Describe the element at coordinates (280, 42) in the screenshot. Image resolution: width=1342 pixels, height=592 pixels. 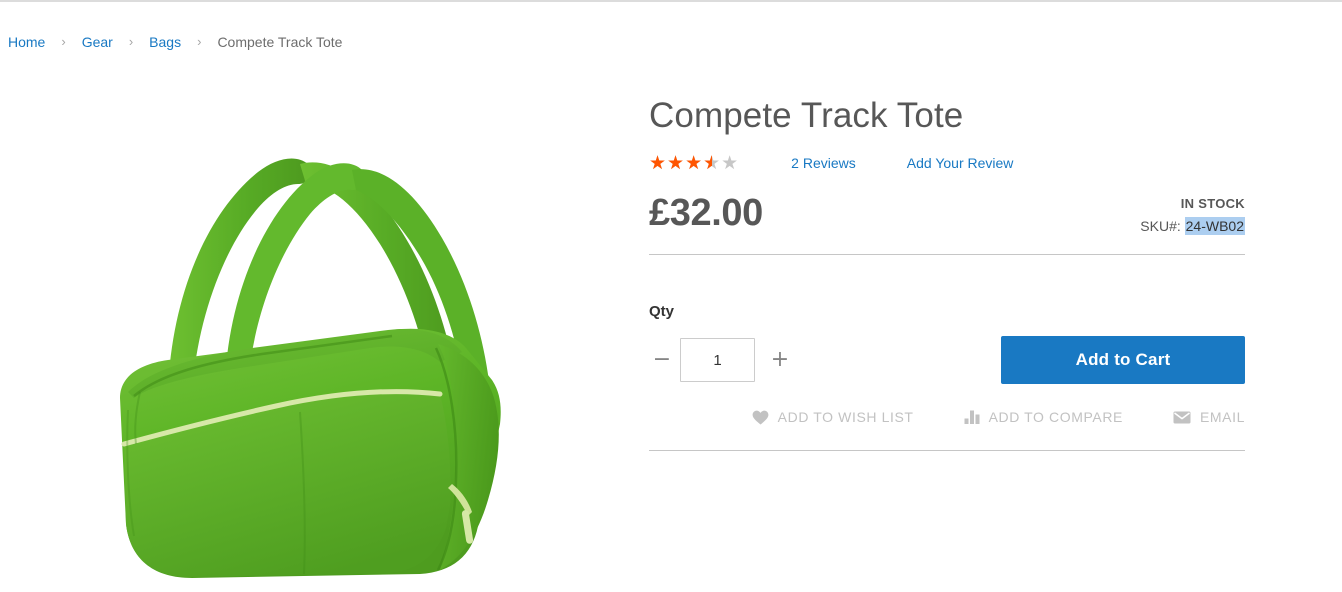
I see `breadcrumb-item-current: Compete Track Tote` at that location.